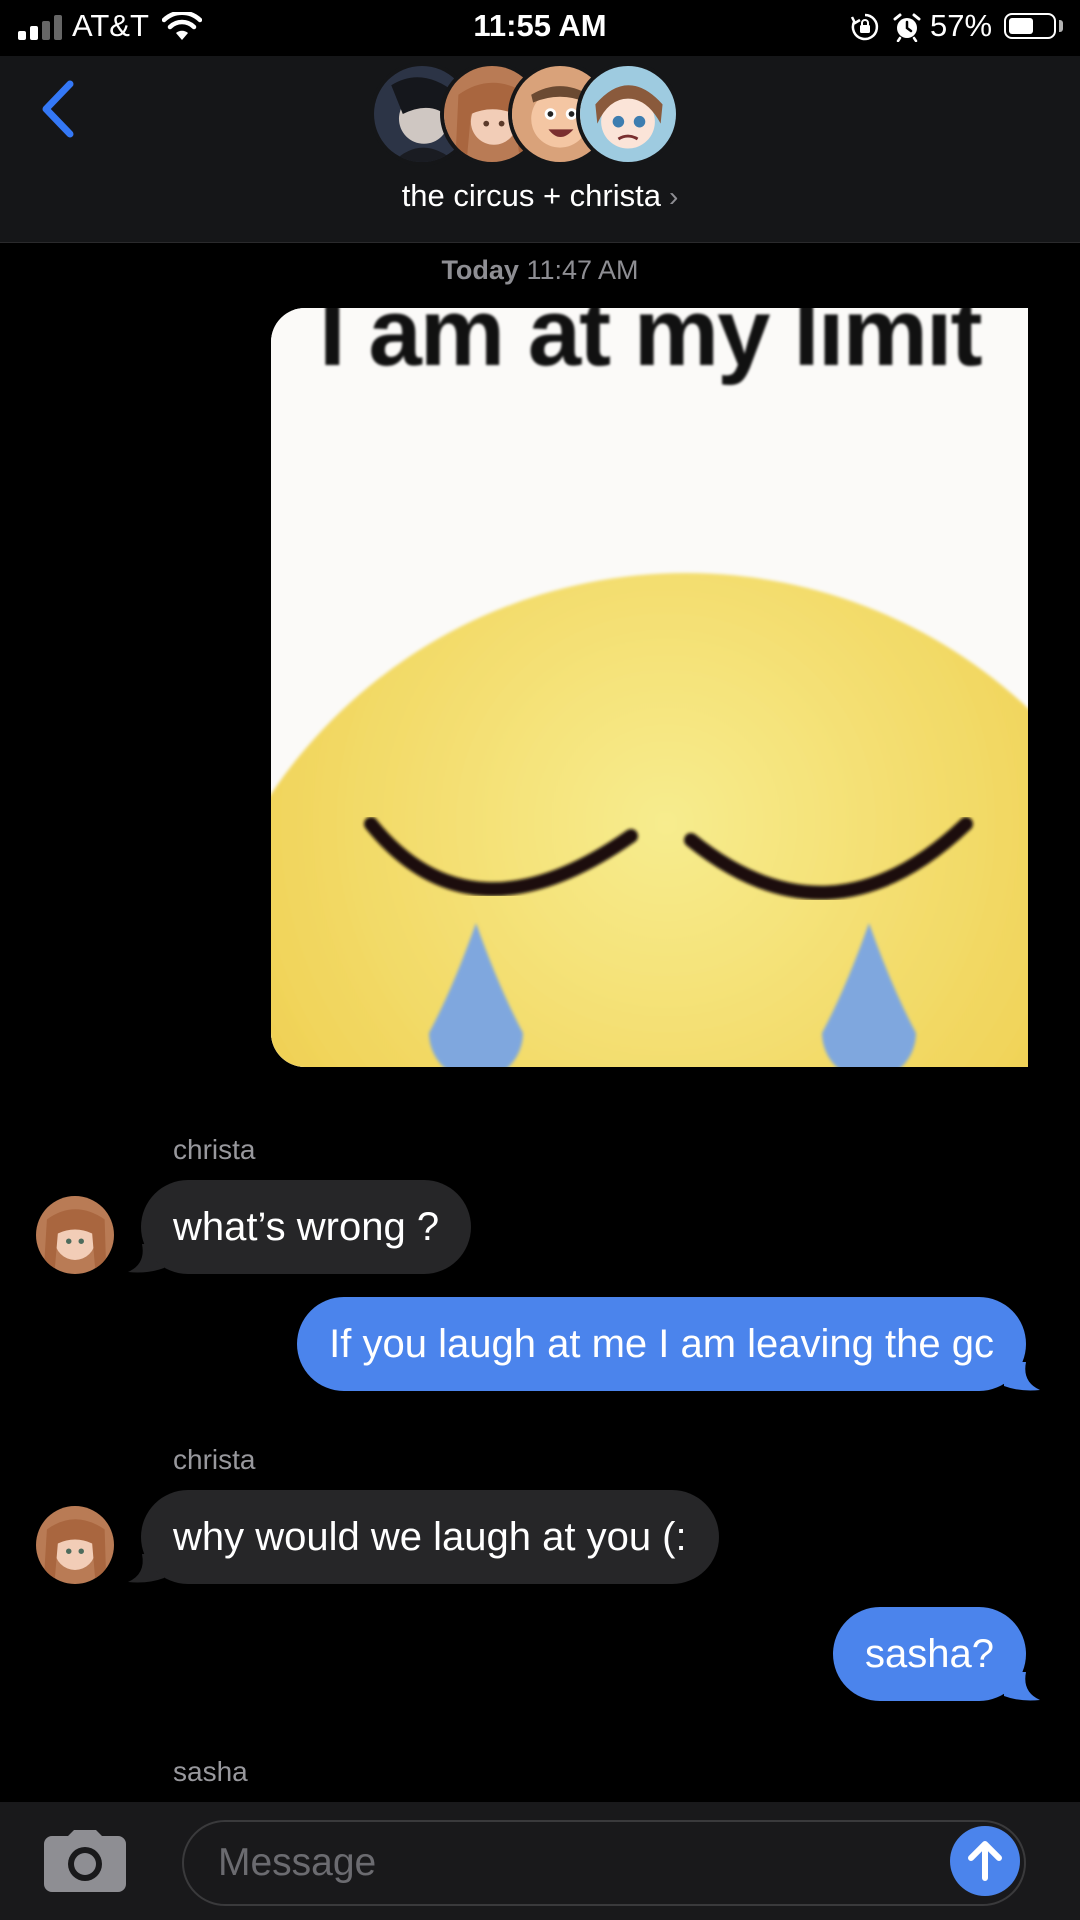 This screenshot has width=1080, height=1920. Describe the element at coordinates (531, 195) in the screenshot. I see `group-name: the circus + christa` at that location.